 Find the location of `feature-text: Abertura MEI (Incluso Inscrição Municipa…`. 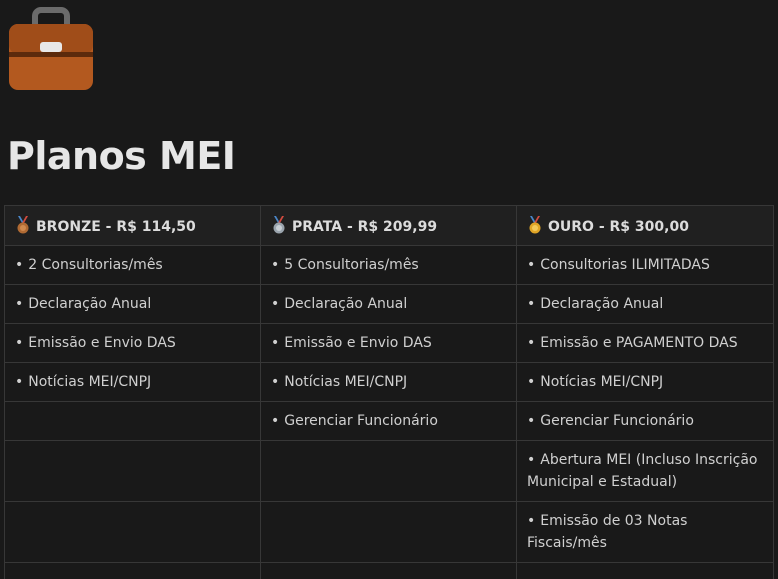

feature-text: Abertura MEI (Incluso Inscrição Municipa… is located at coordinates (642, 471).